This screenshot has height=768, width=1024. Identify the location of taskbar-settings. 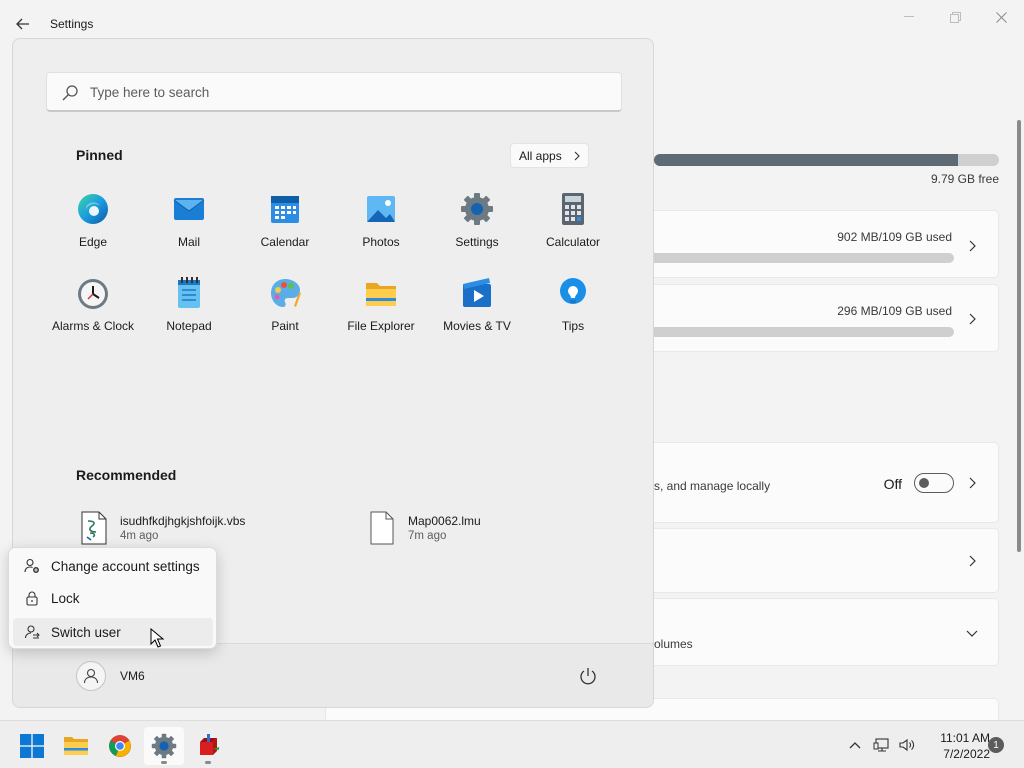
(164, 746).